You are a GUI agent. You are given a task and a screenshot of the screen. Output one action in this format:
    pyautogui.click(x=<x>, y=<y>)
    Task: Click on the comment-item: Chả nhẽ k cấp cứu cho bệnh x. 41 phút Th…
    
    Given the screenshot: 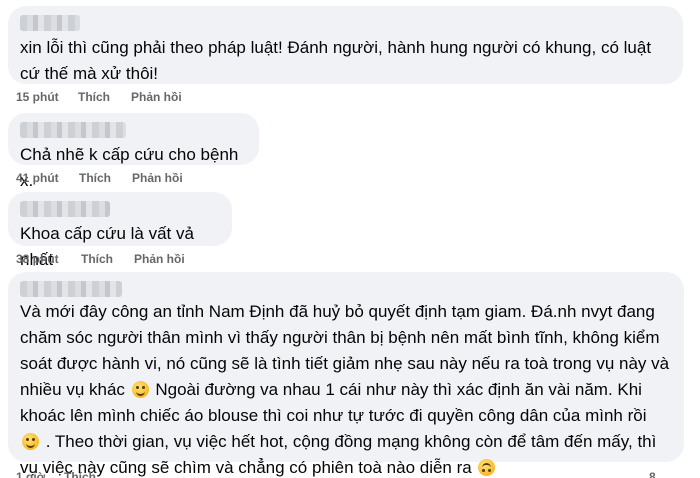 What is the action you would take?
    pyautogui.click(x=158, y=152)
    